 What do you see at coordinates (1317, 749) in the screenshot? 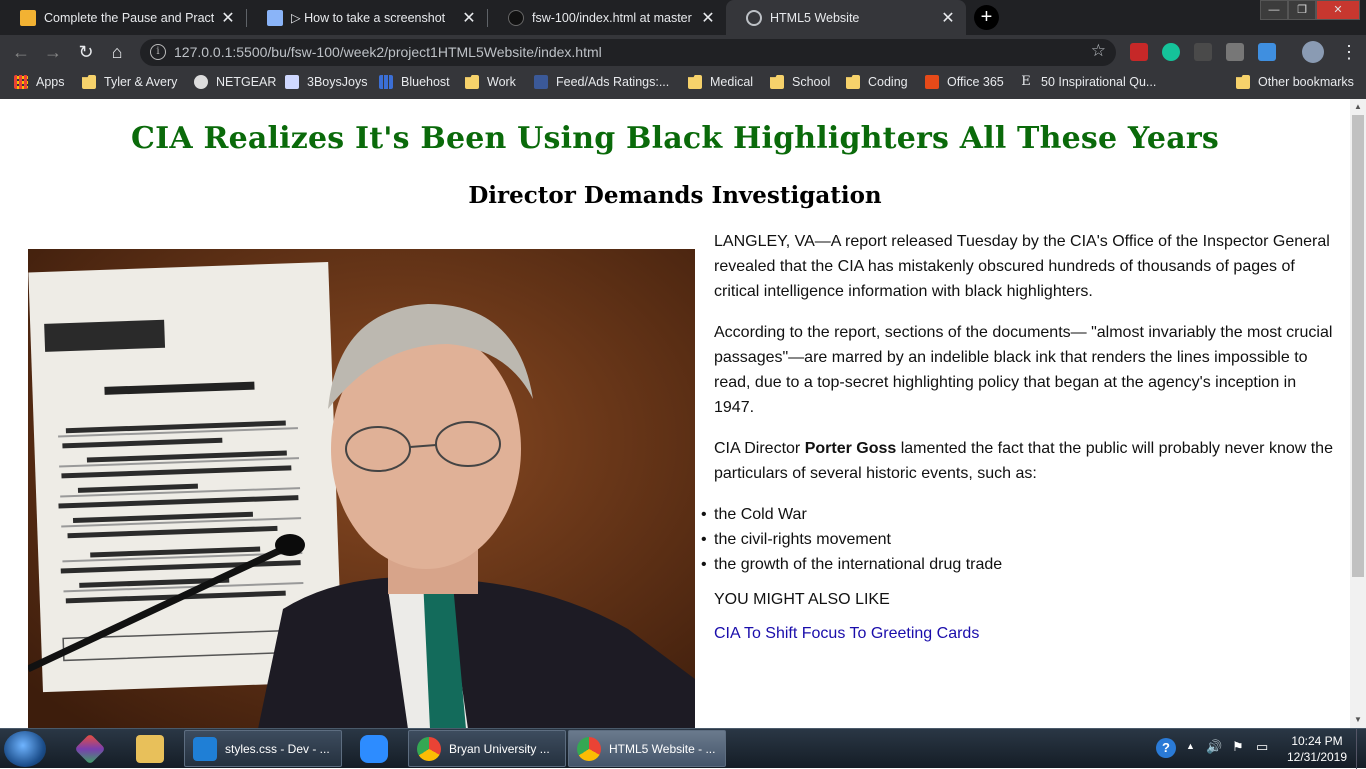
I see `system-clock: 10:24 PM 12/31/2019` at bounding box center [1317, 749].